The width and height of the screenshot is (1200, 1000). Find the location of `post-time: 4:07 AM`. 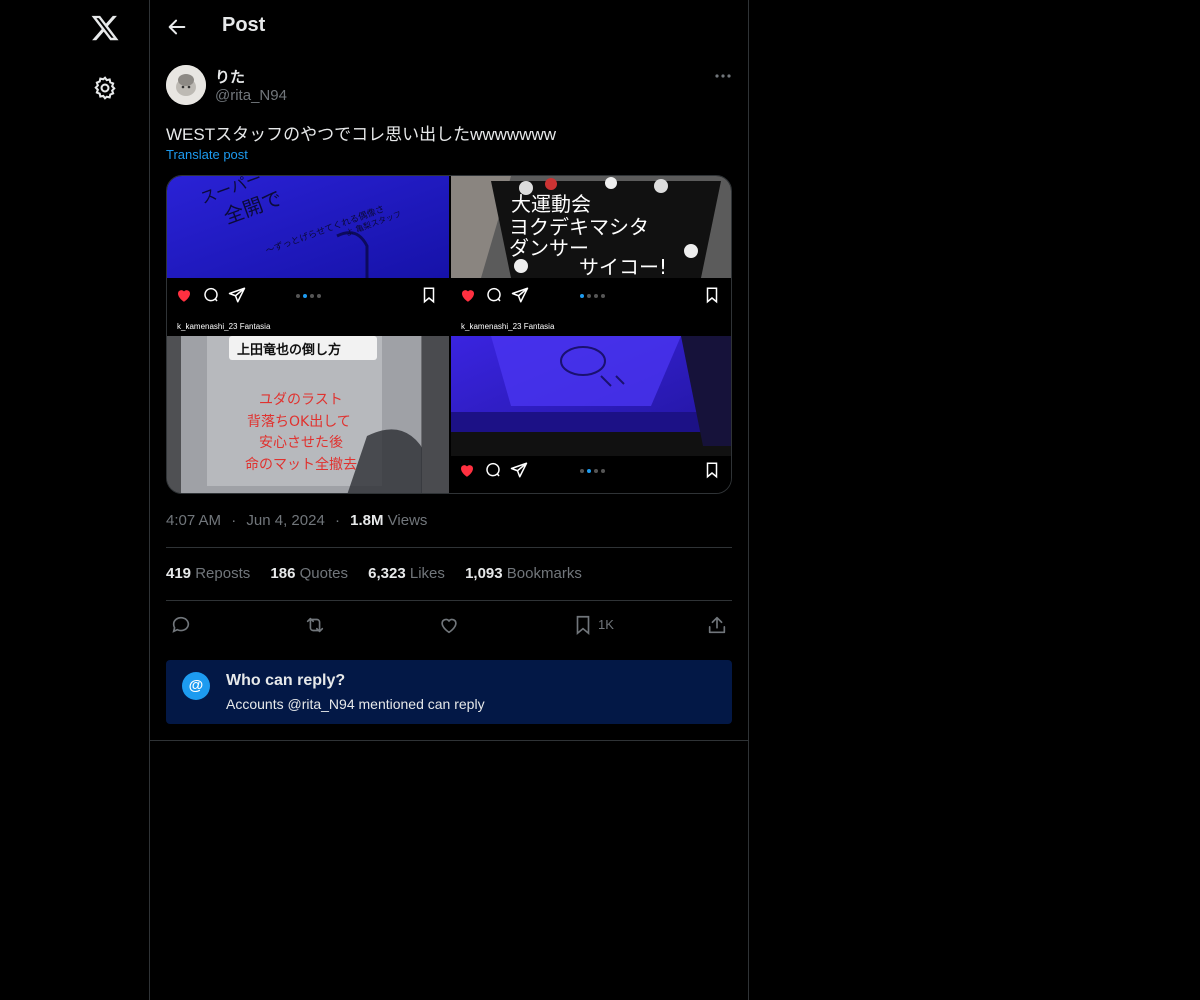

post-time: 4:07 AM is located at coordinates (193, 520).